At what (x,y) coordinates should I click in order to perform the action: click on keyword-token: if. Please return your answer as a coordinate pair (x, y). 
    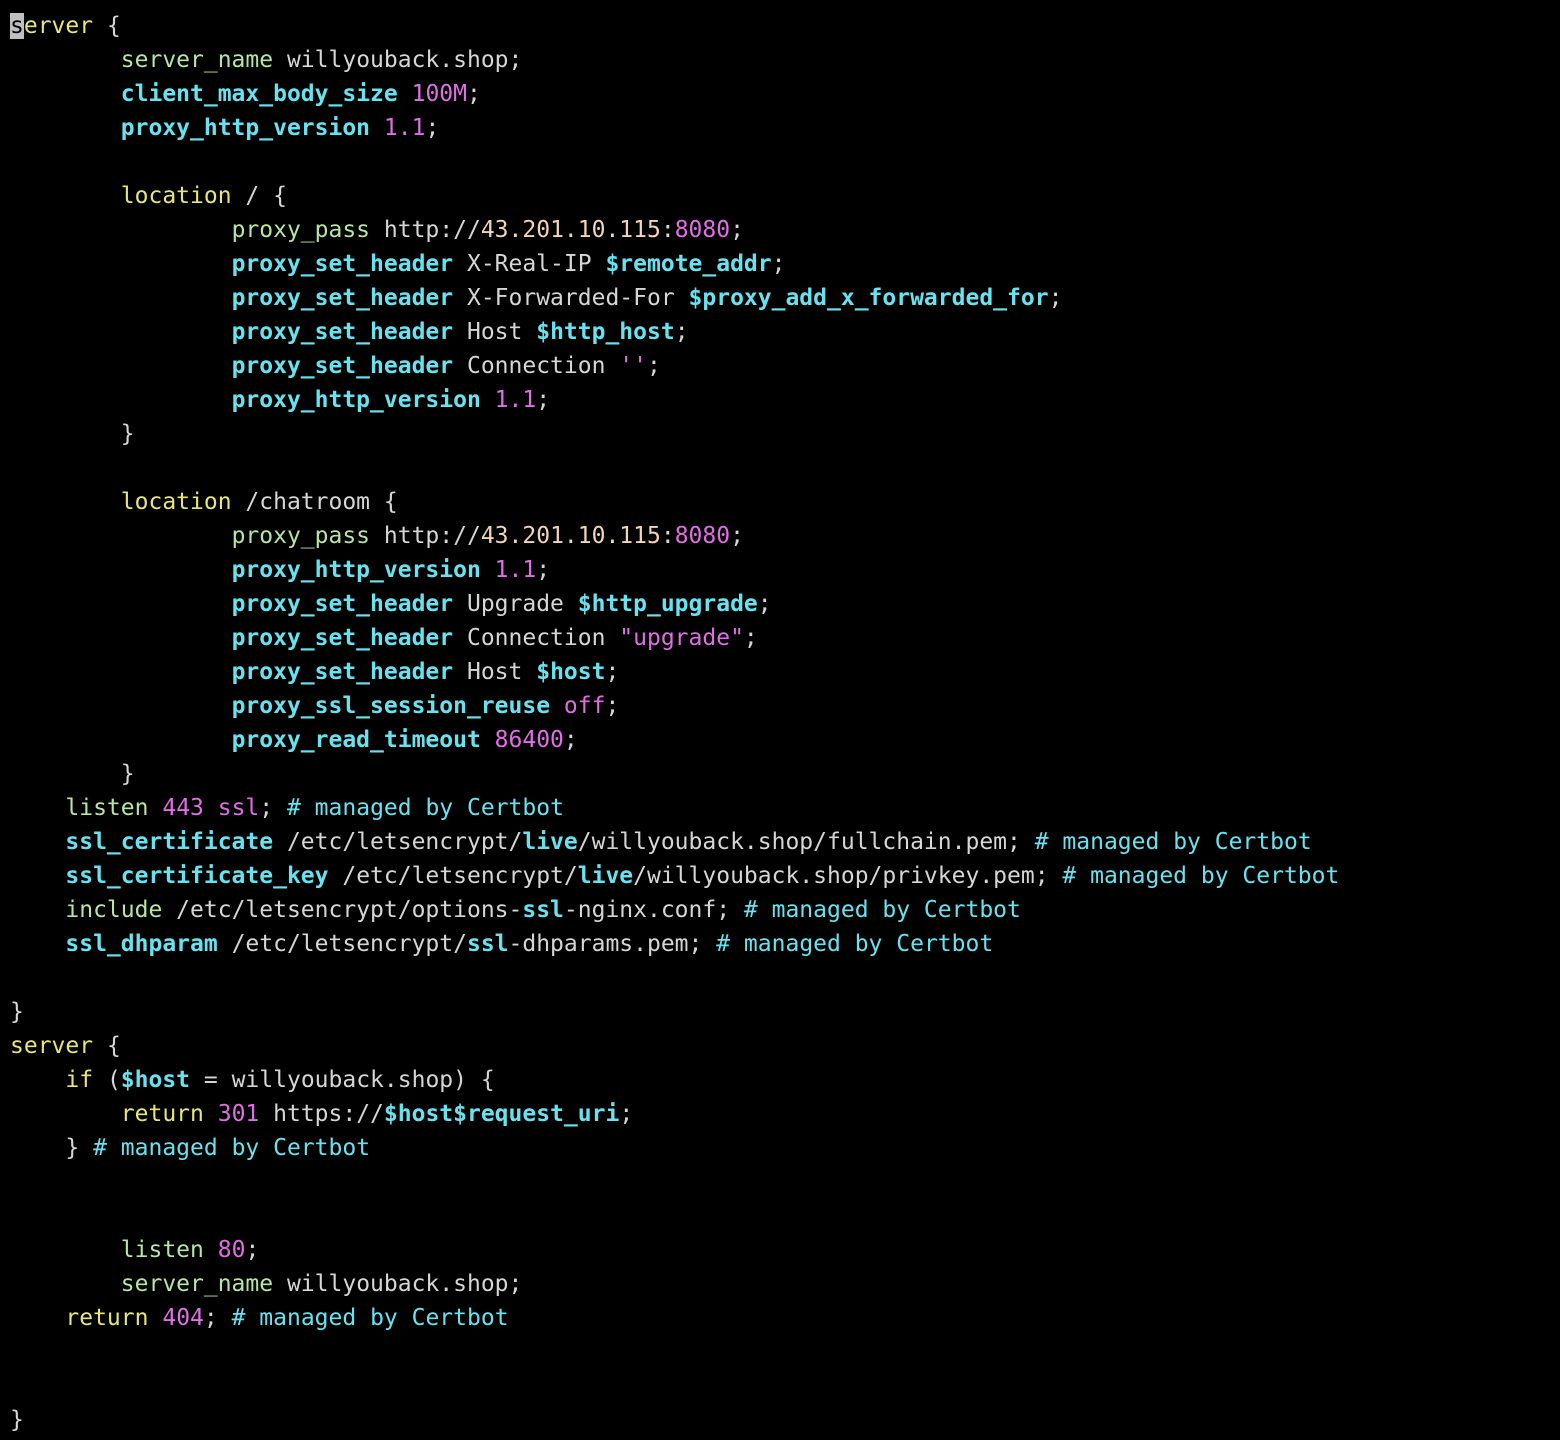
    Looking at the image, I should click on (79, 1080).